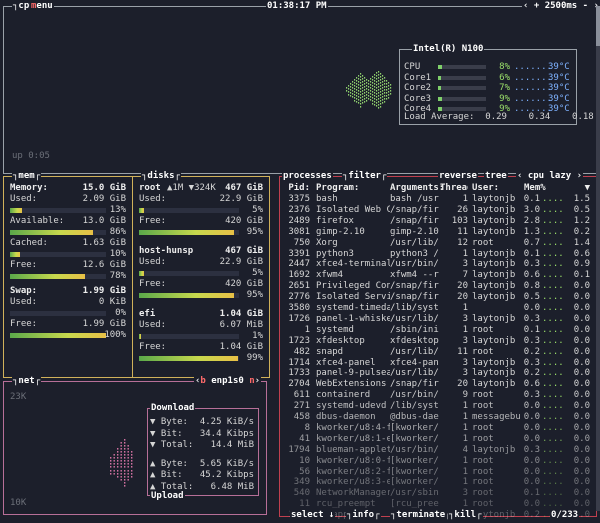  Describe the element at coordinates (418, 88) in the screenshot. I see `cpu-row-name: Core2` at that location.